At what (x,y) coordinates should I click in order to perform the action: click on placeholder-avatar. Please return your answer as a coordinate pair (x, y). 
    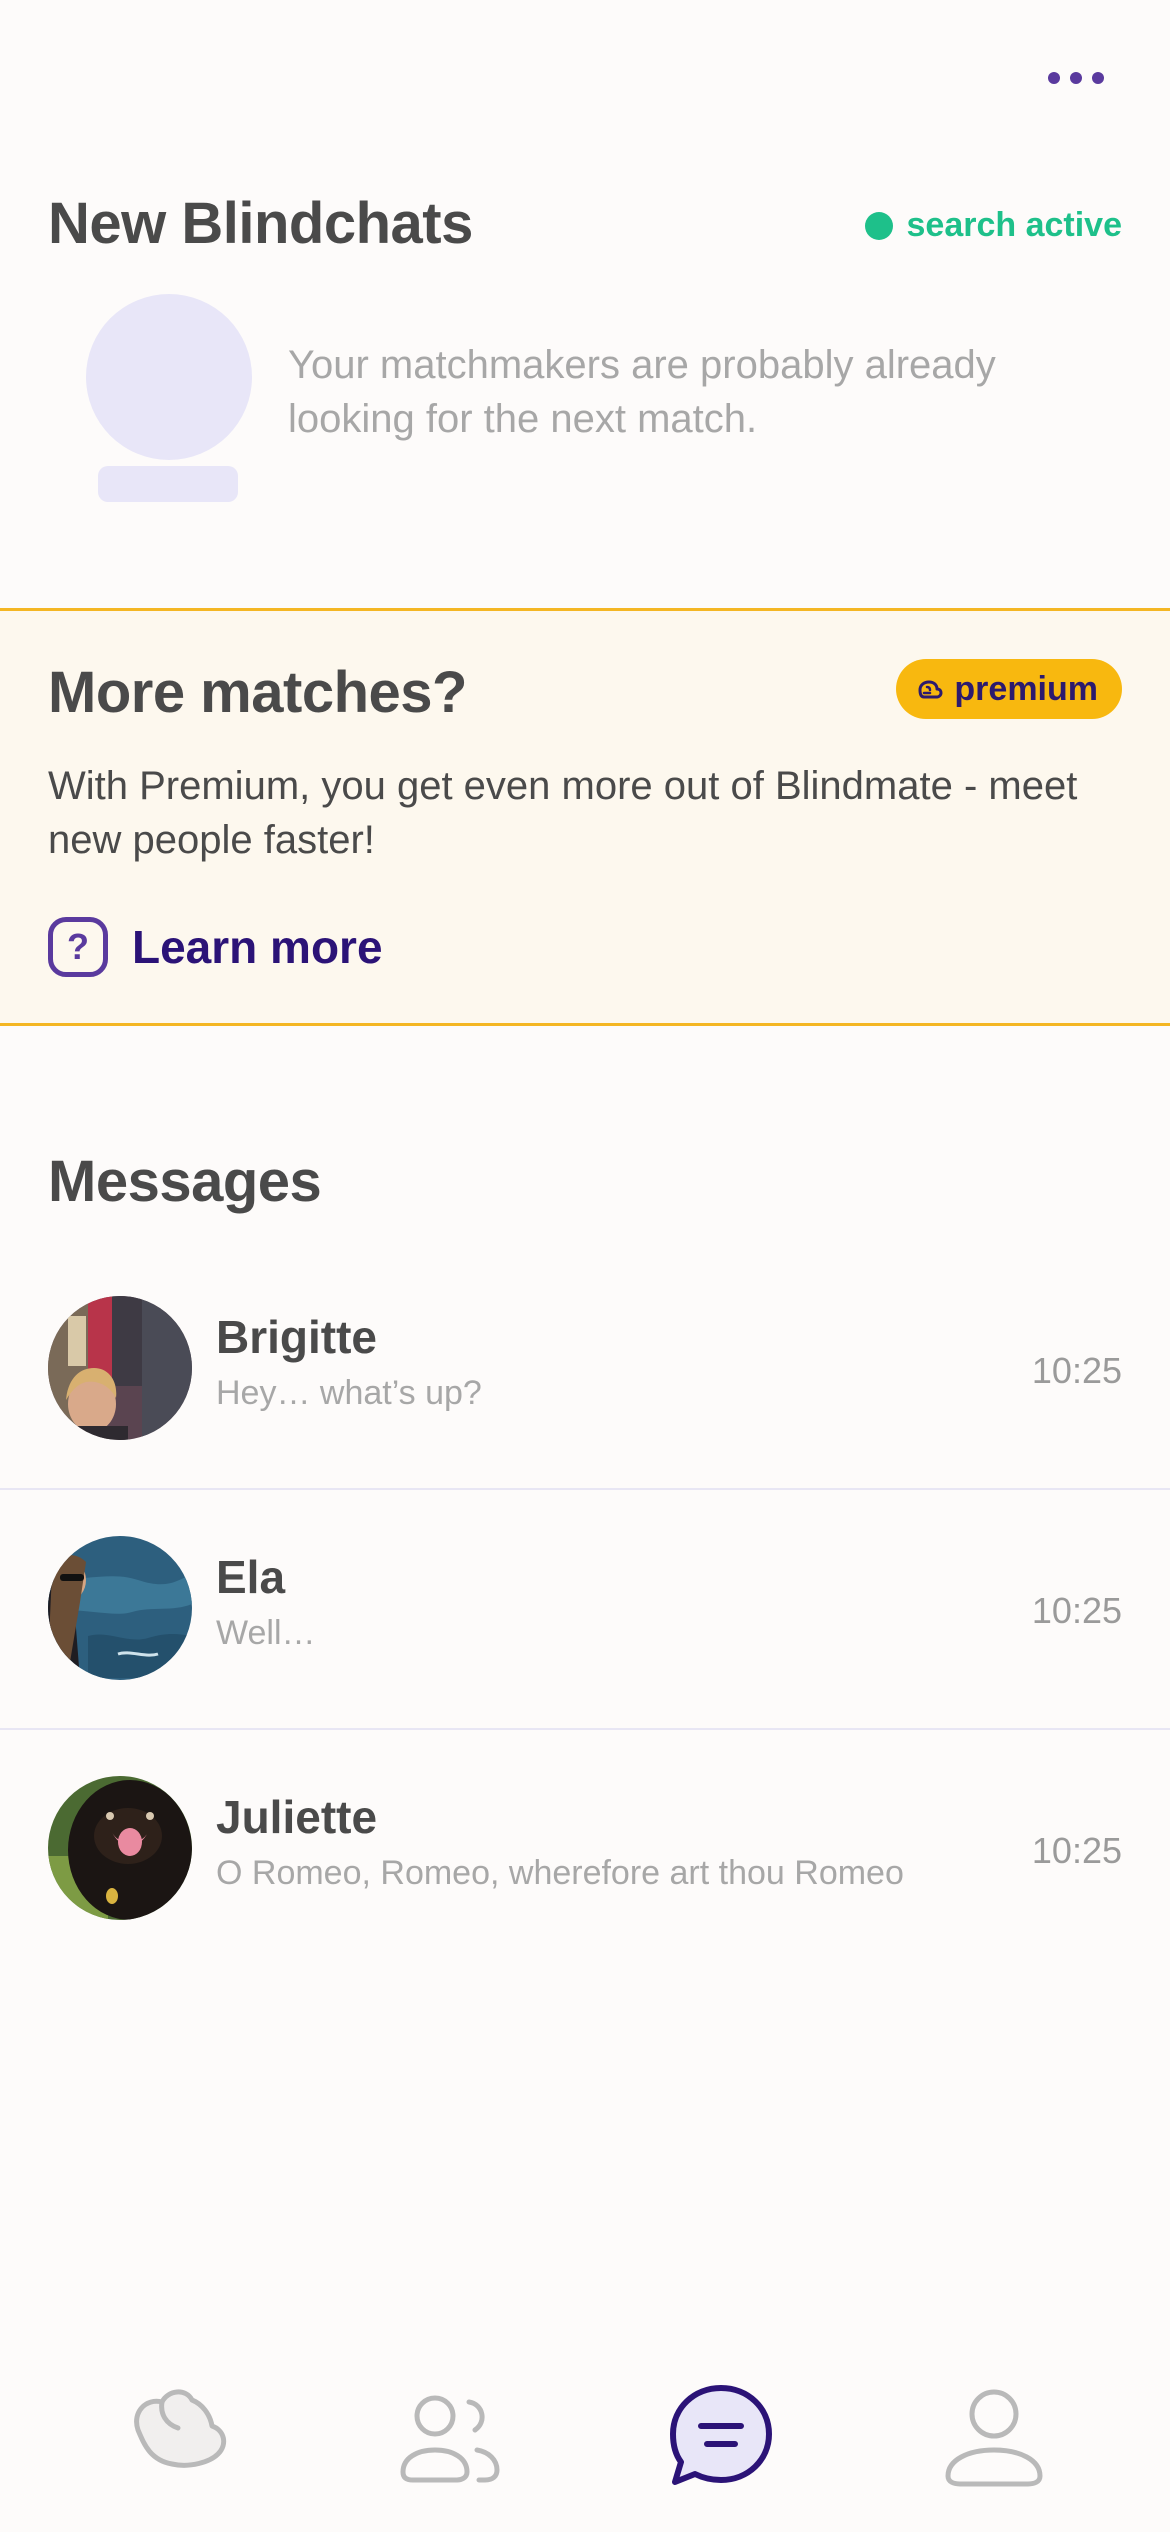
    Looking at the image, I should click on (169, 399).